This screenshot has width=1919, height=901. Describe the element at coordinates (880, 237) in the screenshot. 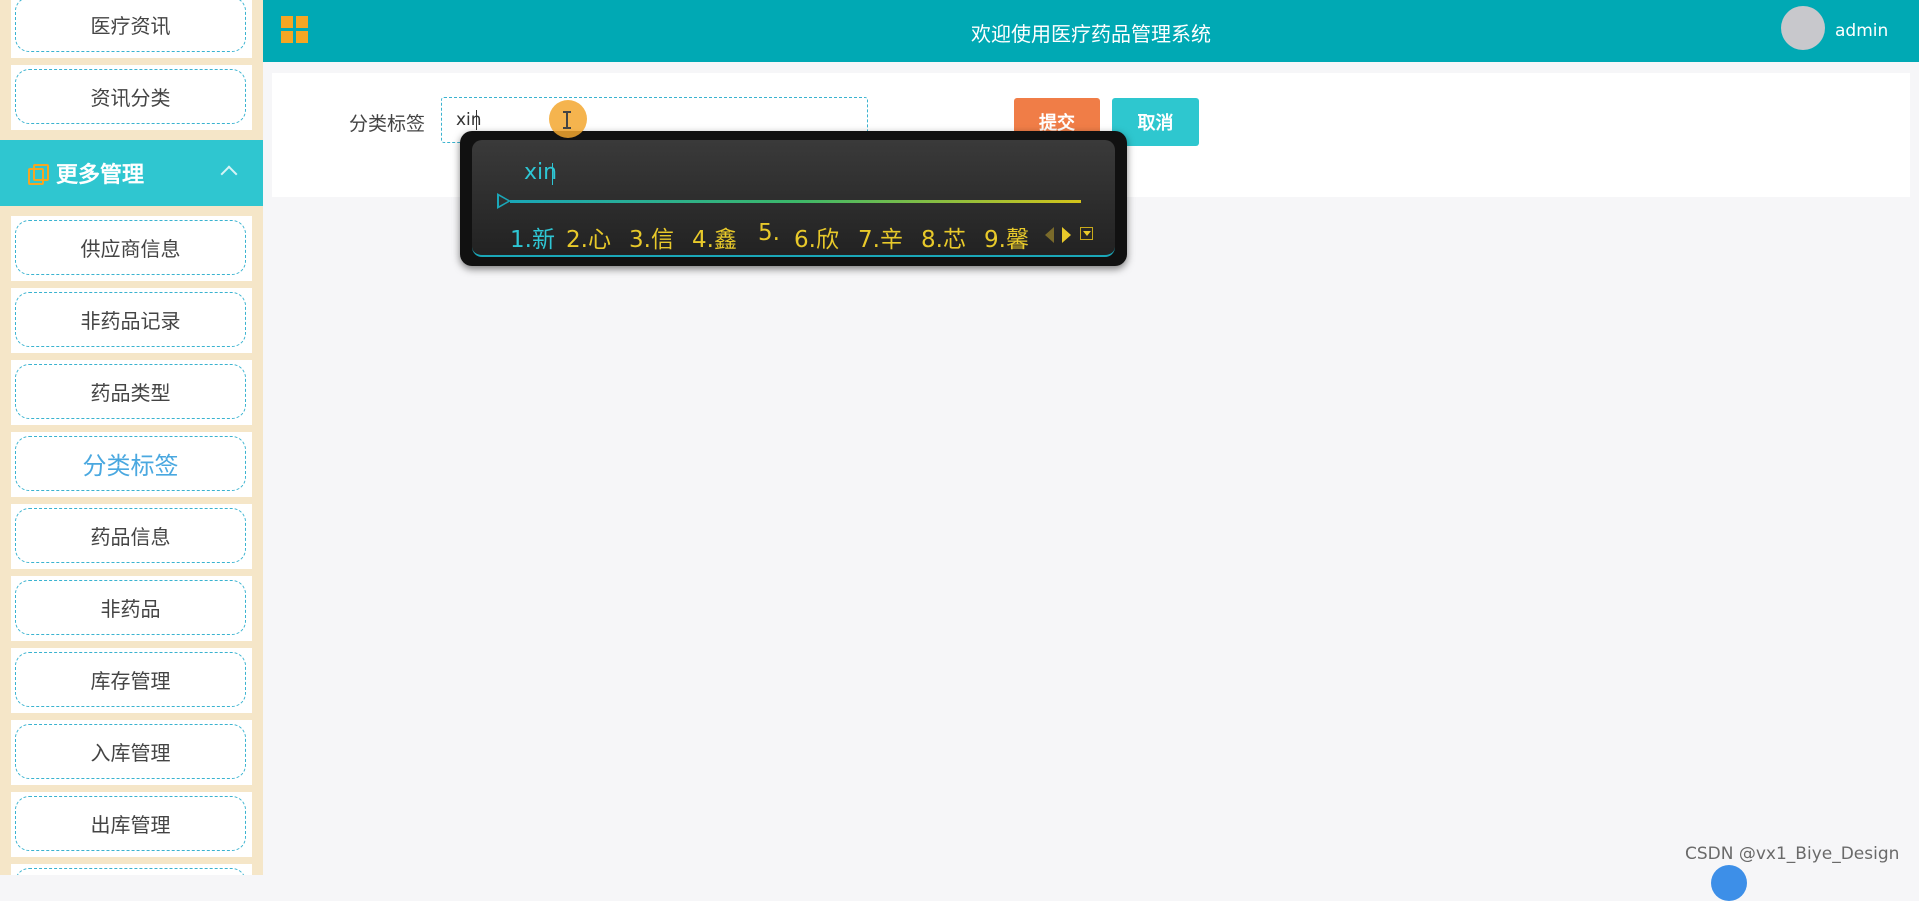

I see `ime-candidate: 7.辛` at that location.